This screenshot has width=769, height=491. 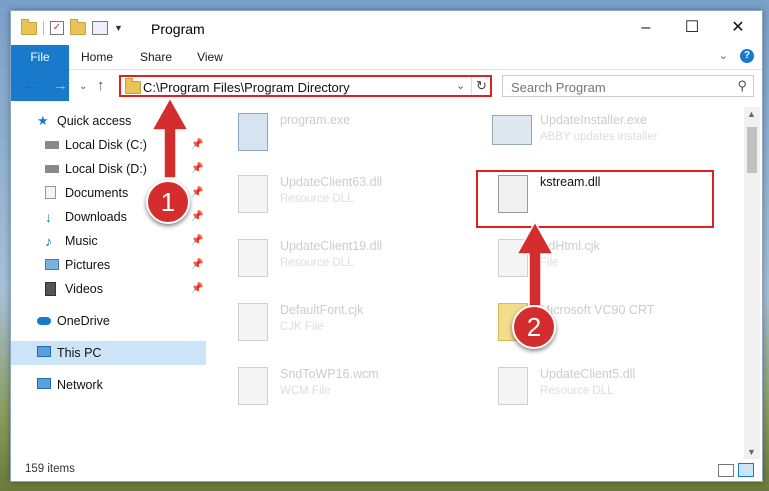 What do you see at coordinates (178, 29) in the screenshot?
I see `window-title: Program` at bounding box center [178, 29].